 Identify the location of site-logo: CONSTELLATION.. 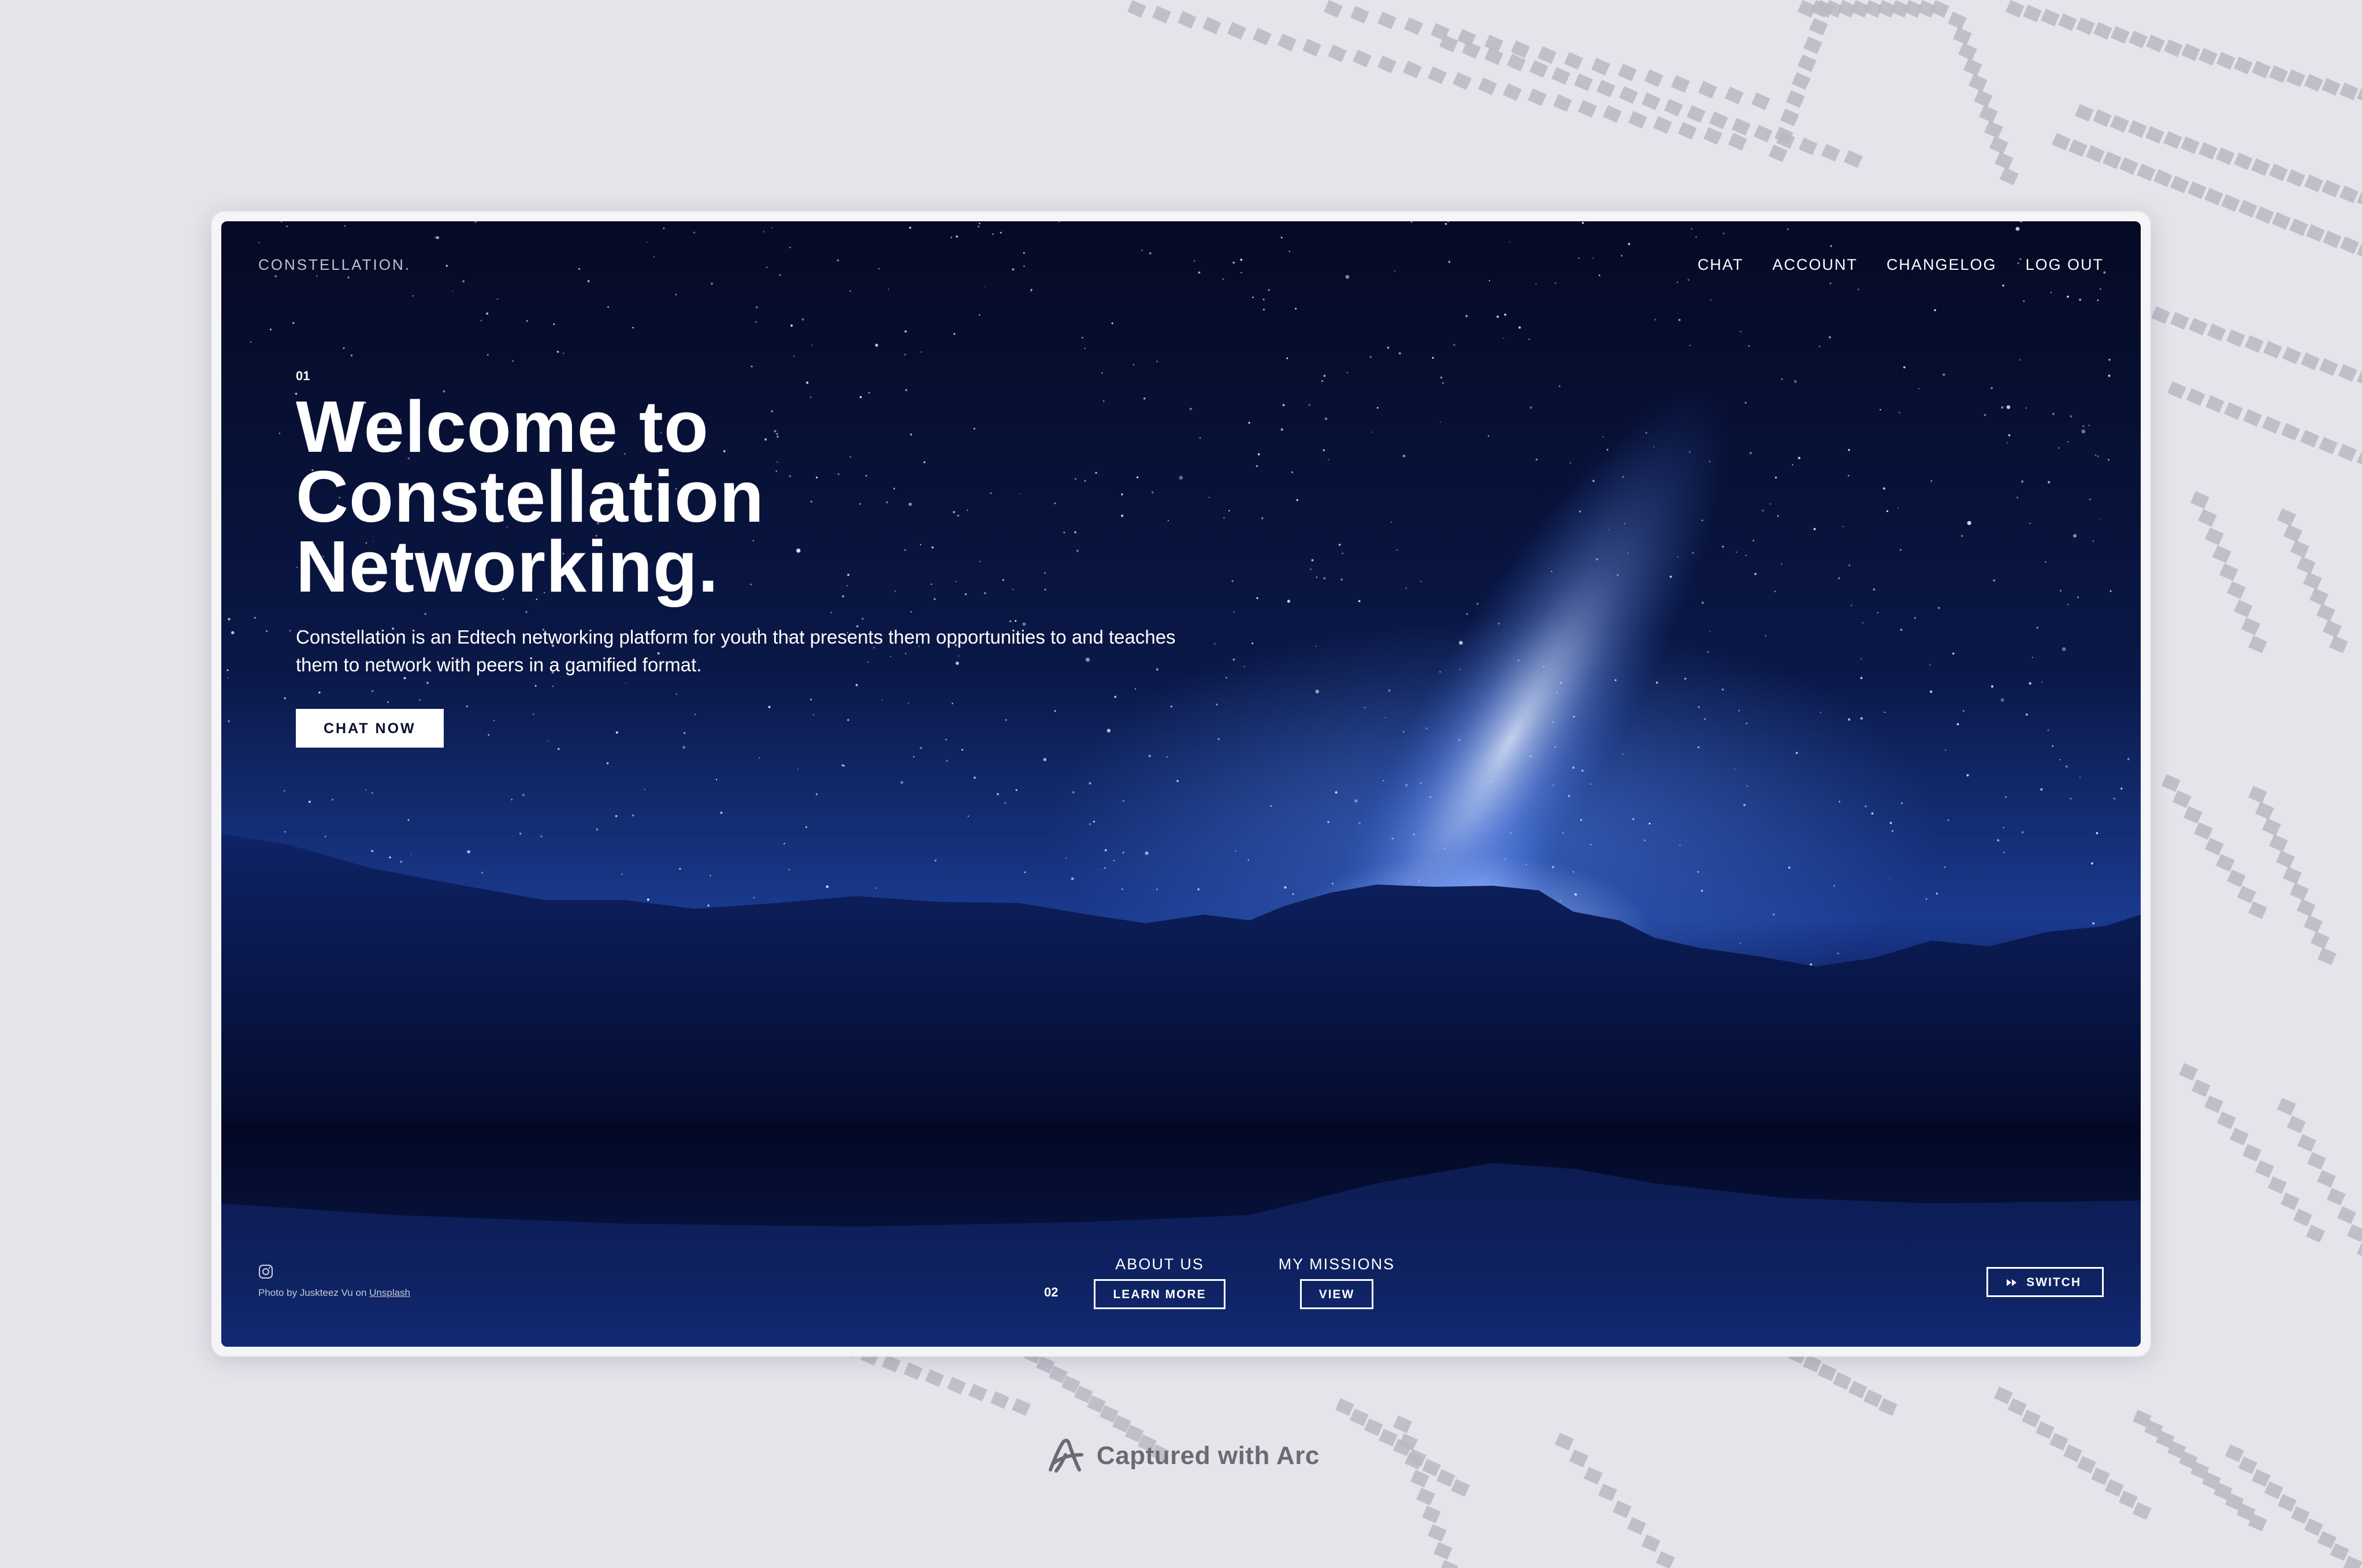
(334, 265).